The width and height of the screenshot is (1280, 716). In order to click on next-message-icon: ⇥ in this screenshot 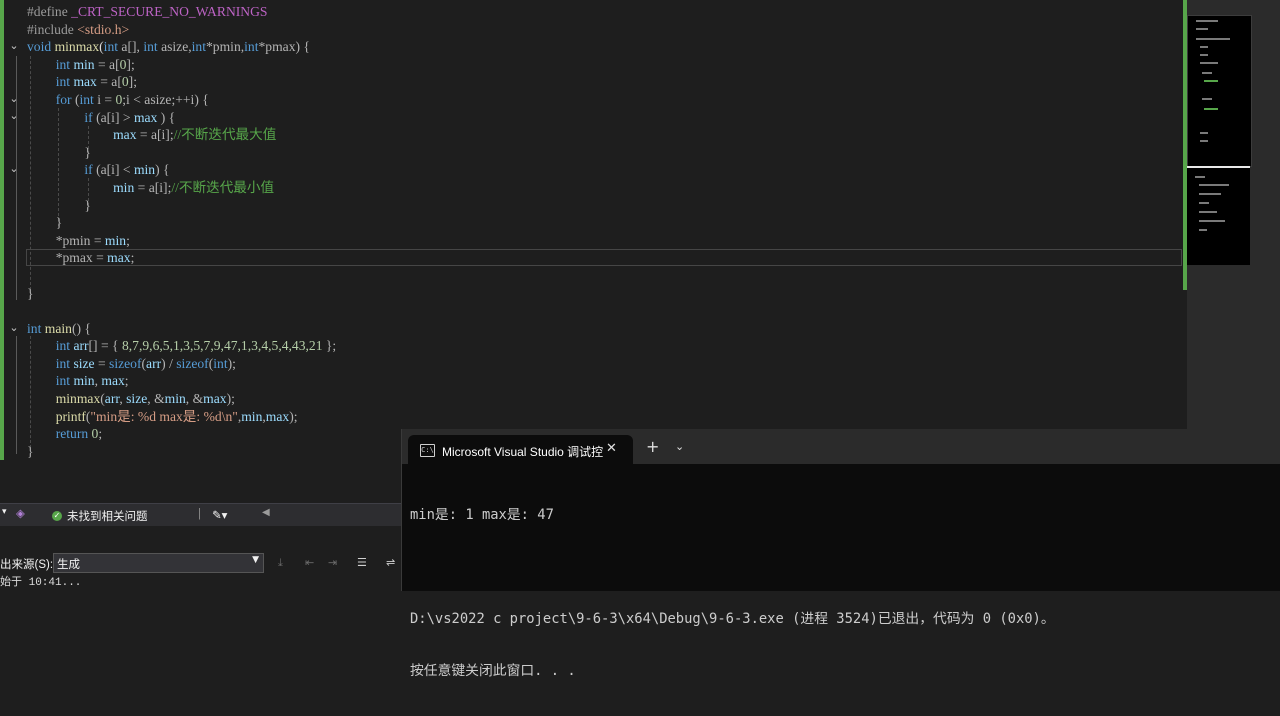, I will do `click(335, 562)`.